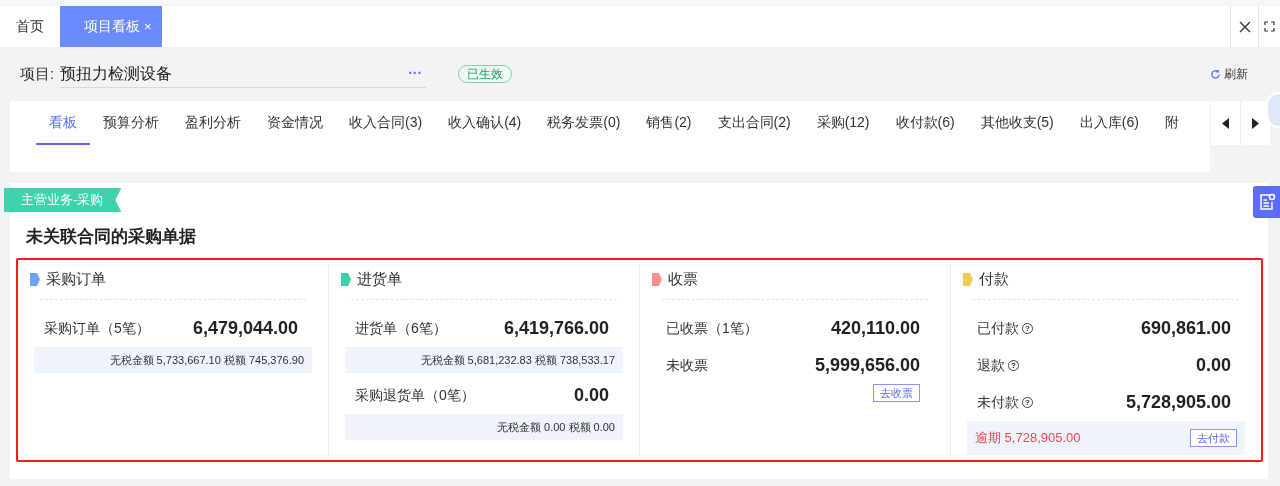 The height and width of the screenshot is (486, 1280). Describe the element at coordinates (1213, 438) in the screenshot. I see `action-button: 去付款` at that location.